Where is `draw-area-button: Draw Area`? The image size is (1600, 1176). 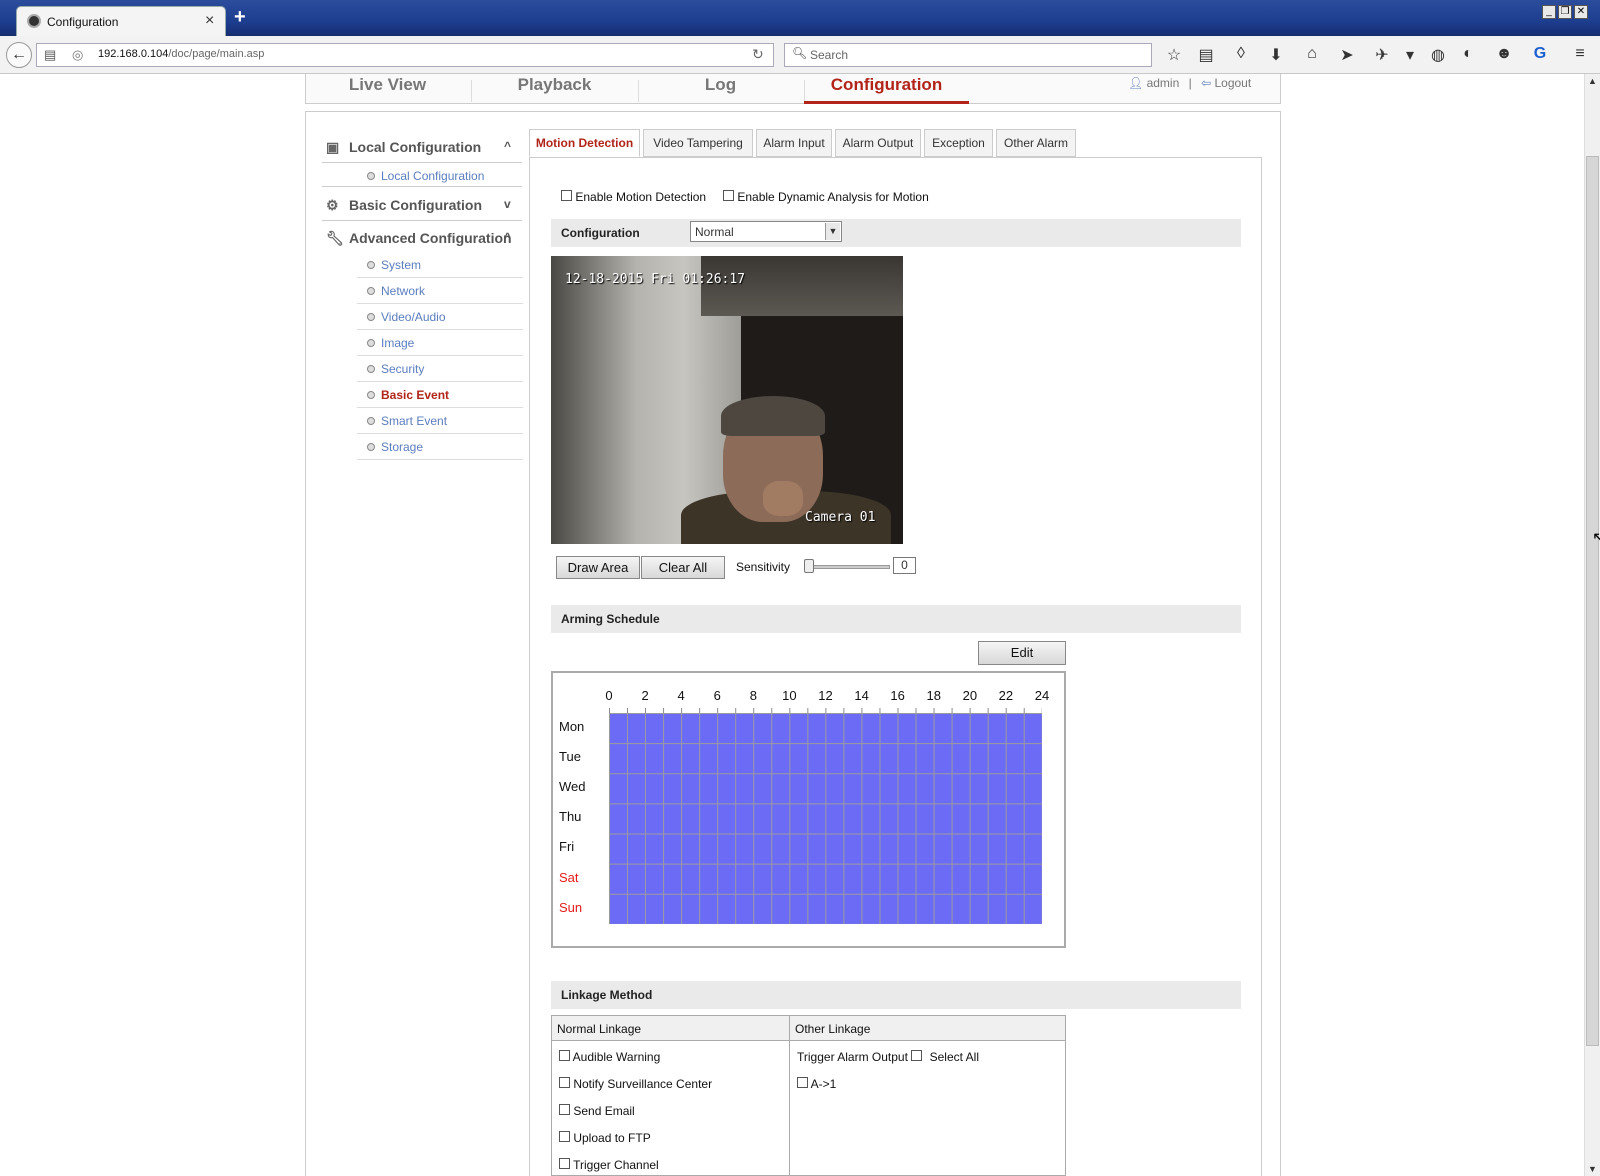
draw-area-button: Draw Area is located at coordinates (598, 567).